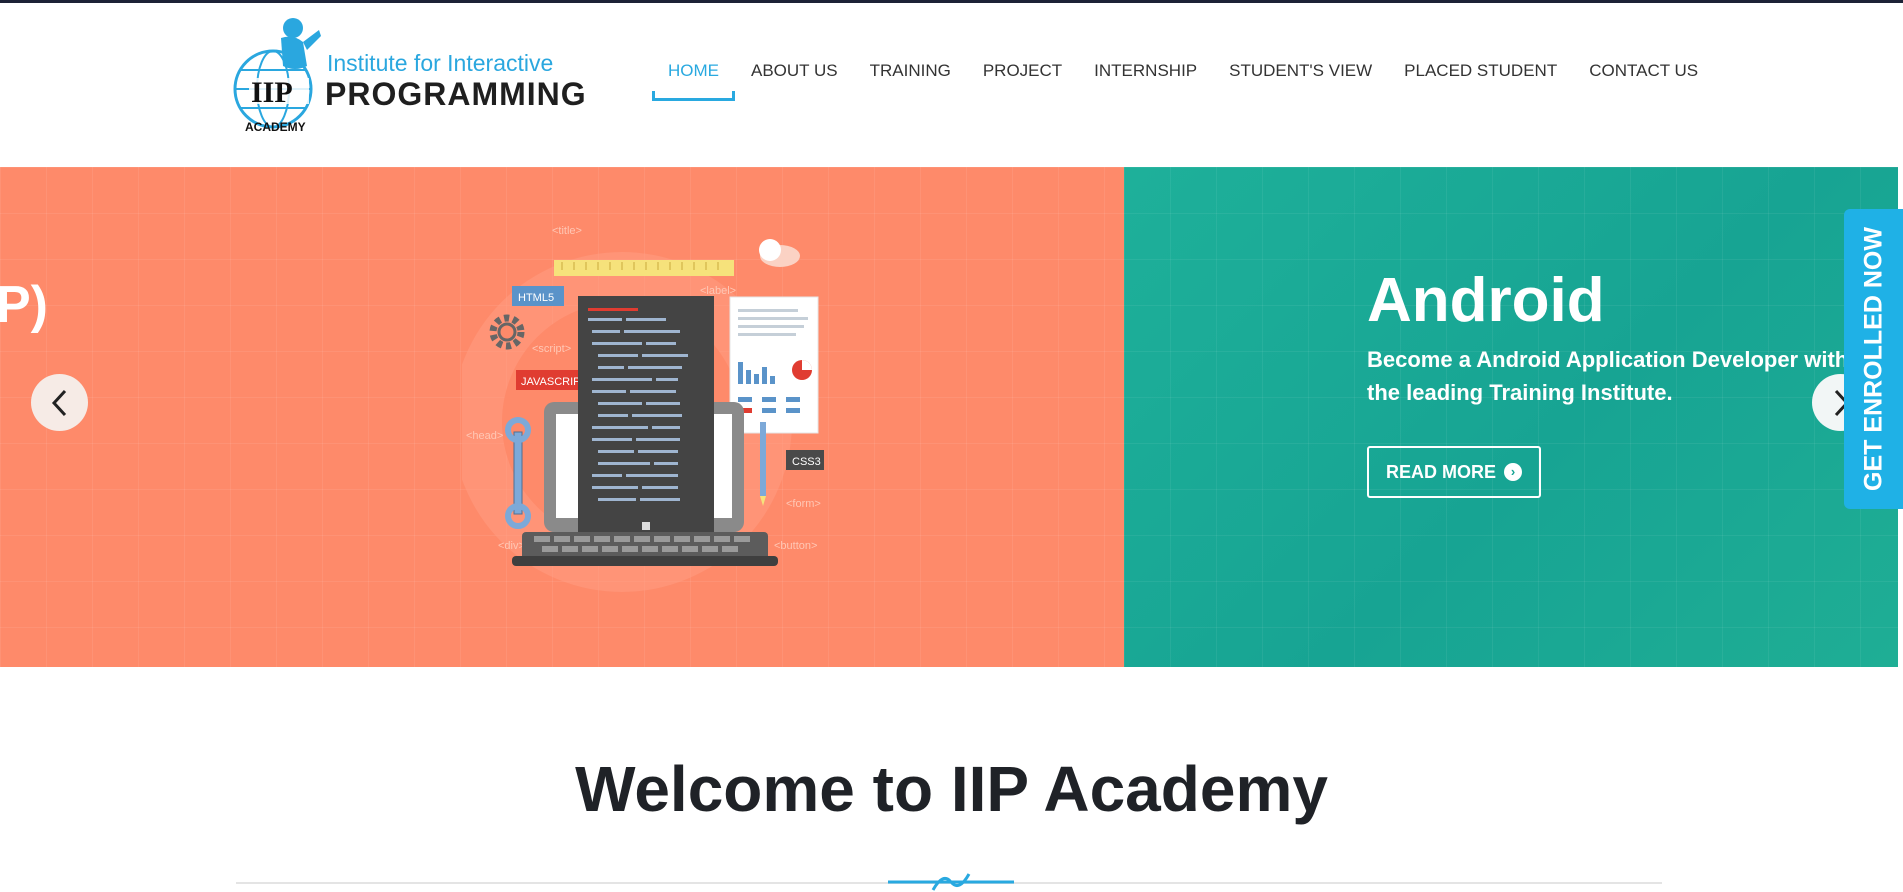 This screenshot has width=1903, height=892. What do you see at coordinates (456, 94) in the screenshot?
I see `logo-name: PROGRAMMING` at bounding box center [456, 94].